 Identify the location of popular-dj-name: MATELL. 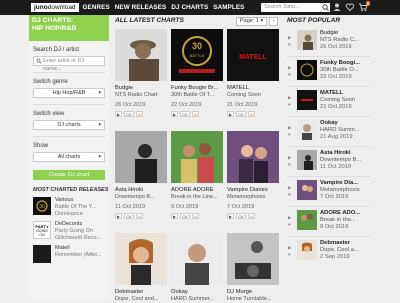
(332, 93).